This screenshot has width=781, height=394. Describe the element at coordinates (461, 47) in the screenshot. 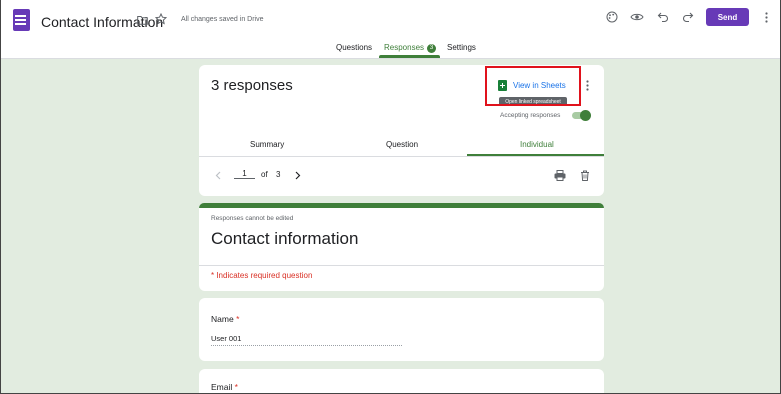

I see `tab-settings: Settings` at that location.